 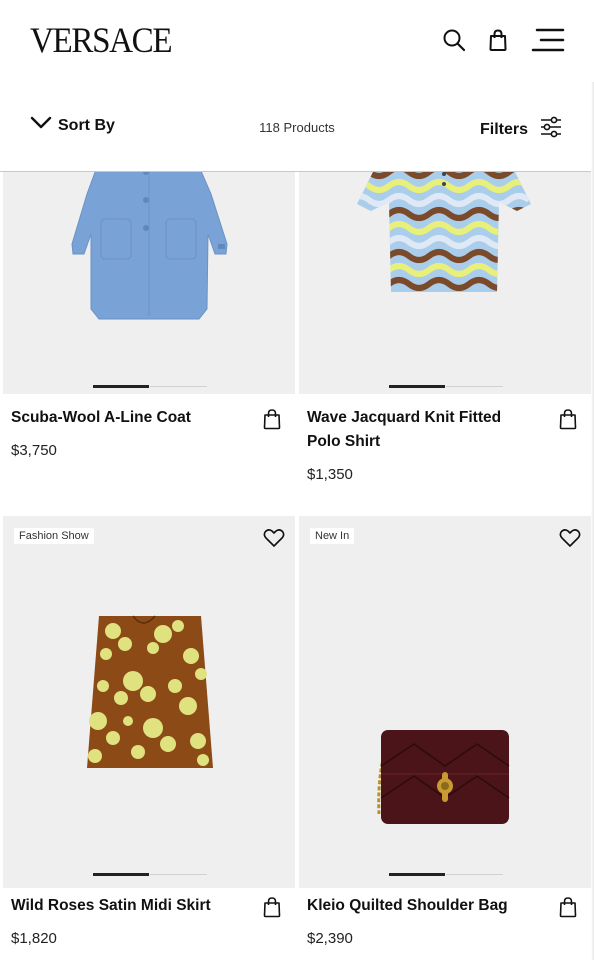 What do you see at coordinates (421, 430) in the screenshot?
I see `product-name: Wave Jacquard Knit Fitted Polo Shirt` at bounding box center [421, 430].